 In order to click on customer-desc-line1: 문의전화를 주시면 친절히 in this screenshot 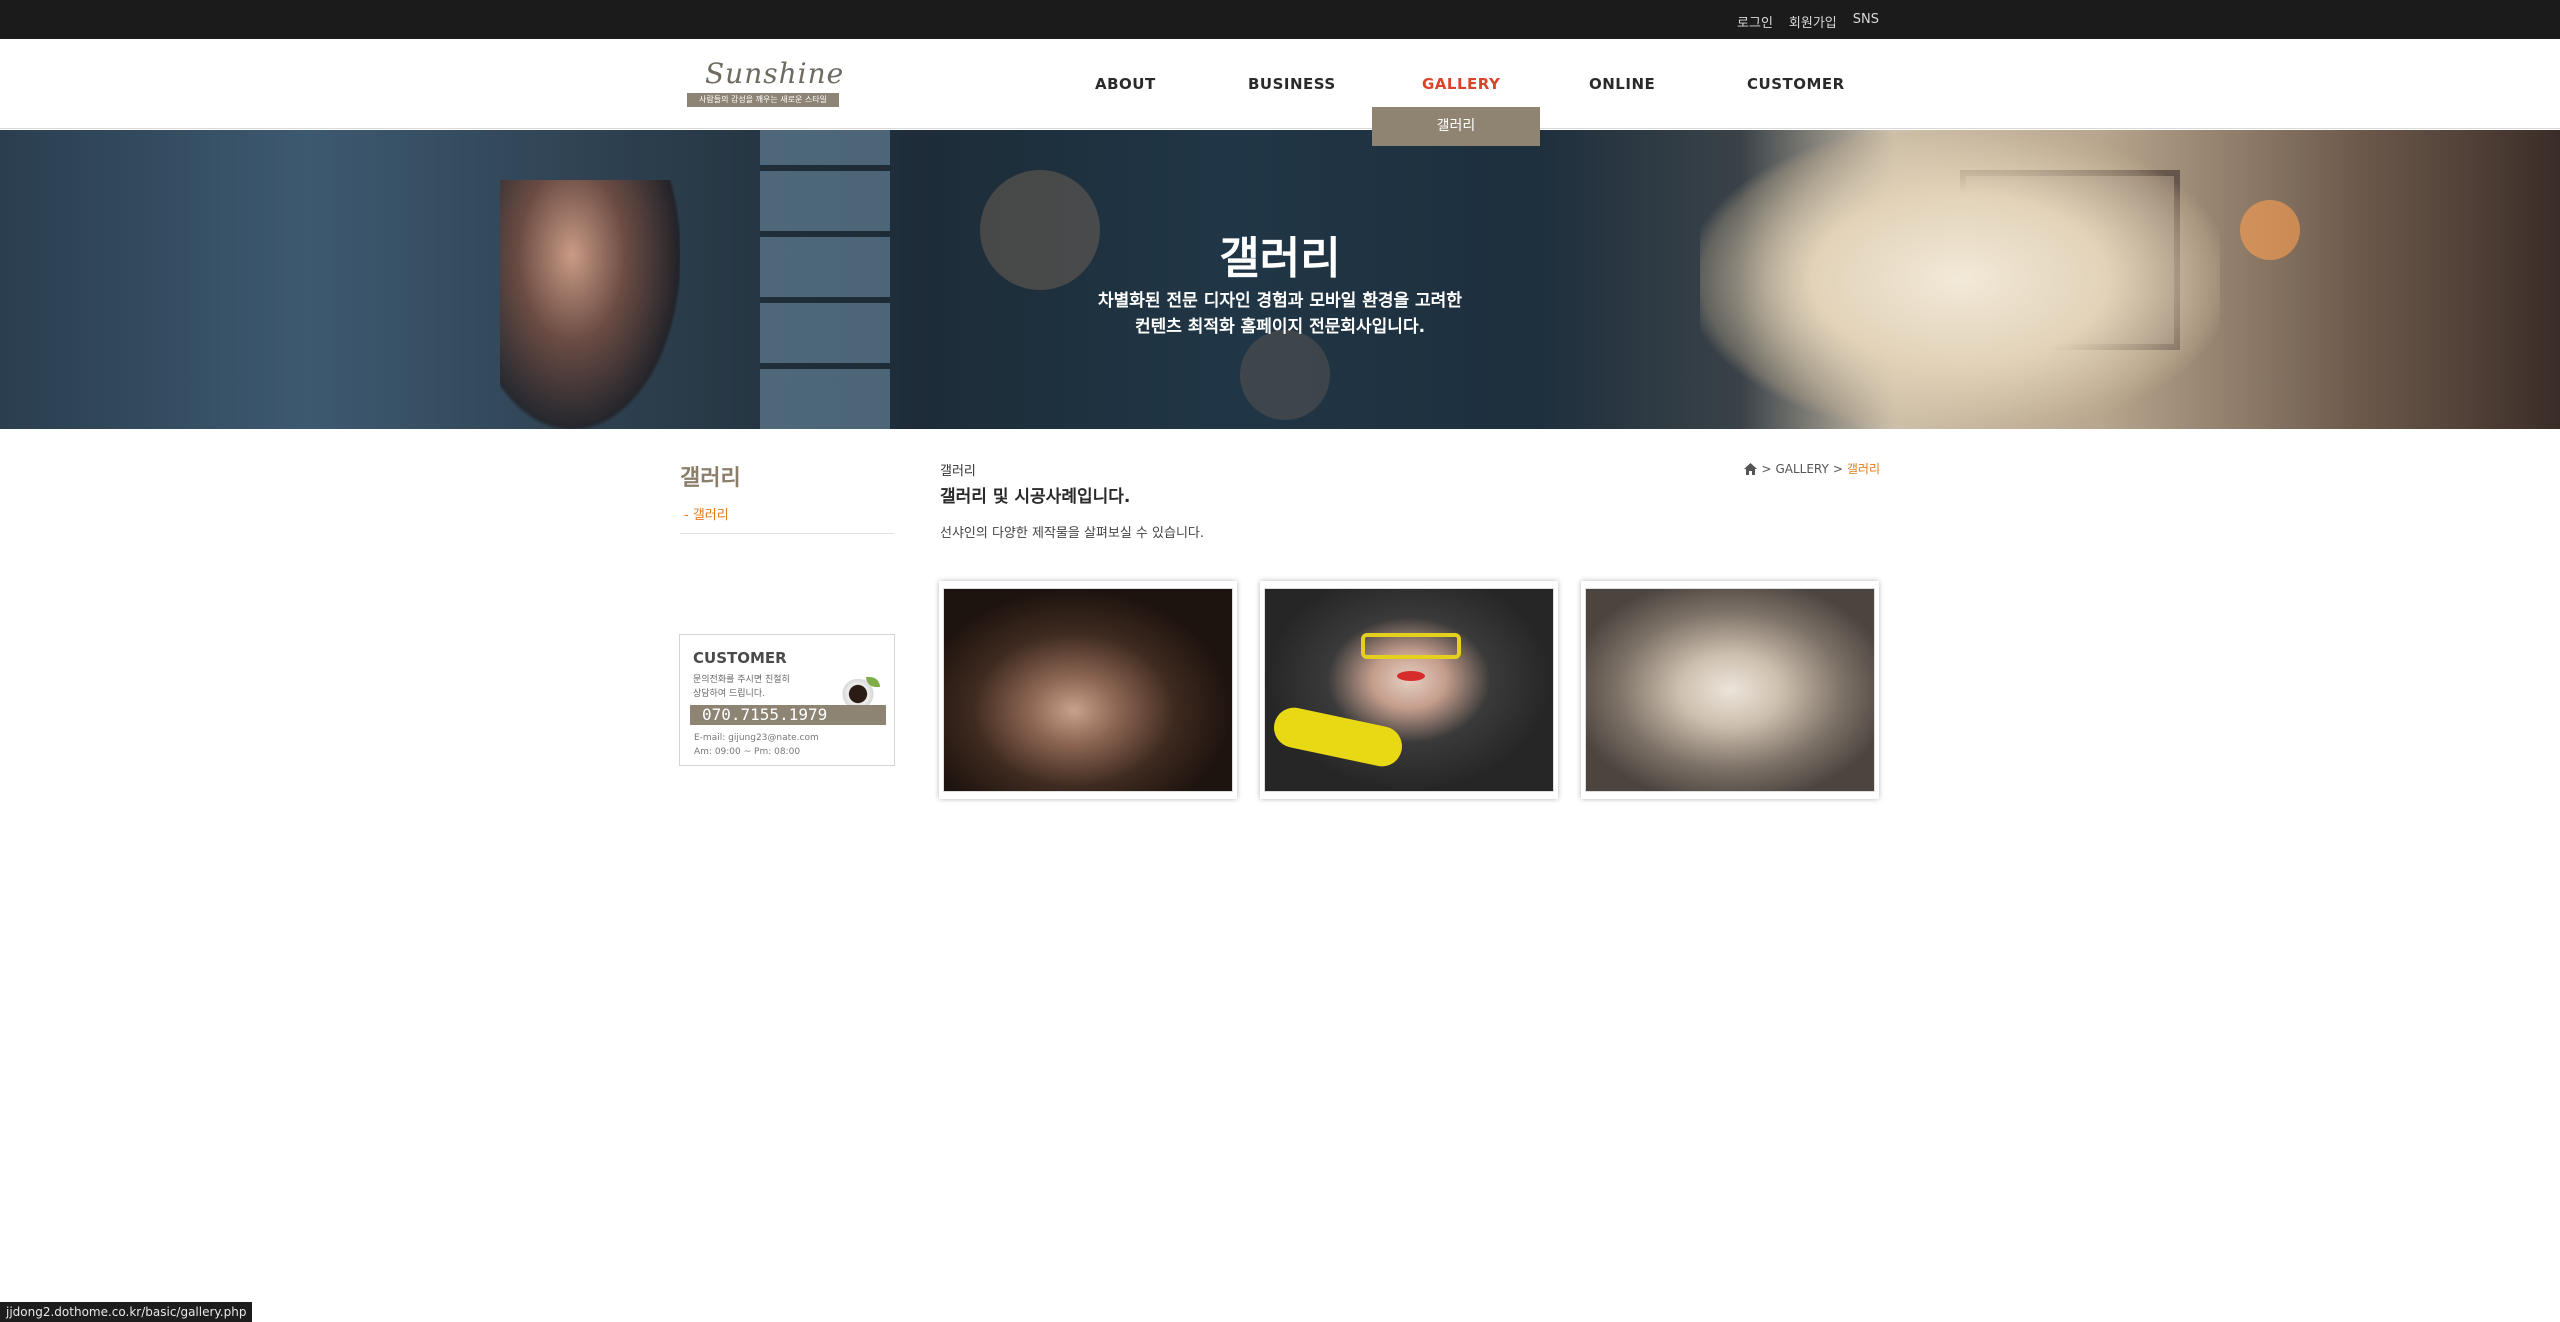, I will do `click(741, 680)`.